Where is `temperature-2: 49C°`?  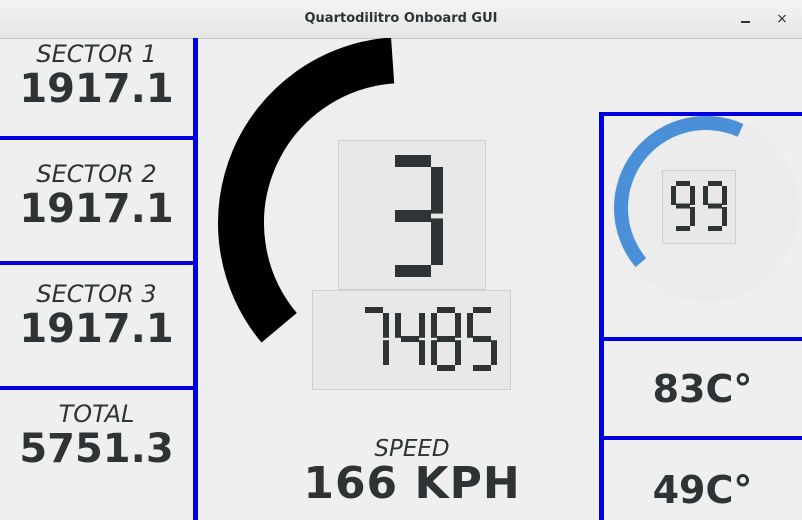
temperature-2: 49C° is located at coordinates (702, 490).